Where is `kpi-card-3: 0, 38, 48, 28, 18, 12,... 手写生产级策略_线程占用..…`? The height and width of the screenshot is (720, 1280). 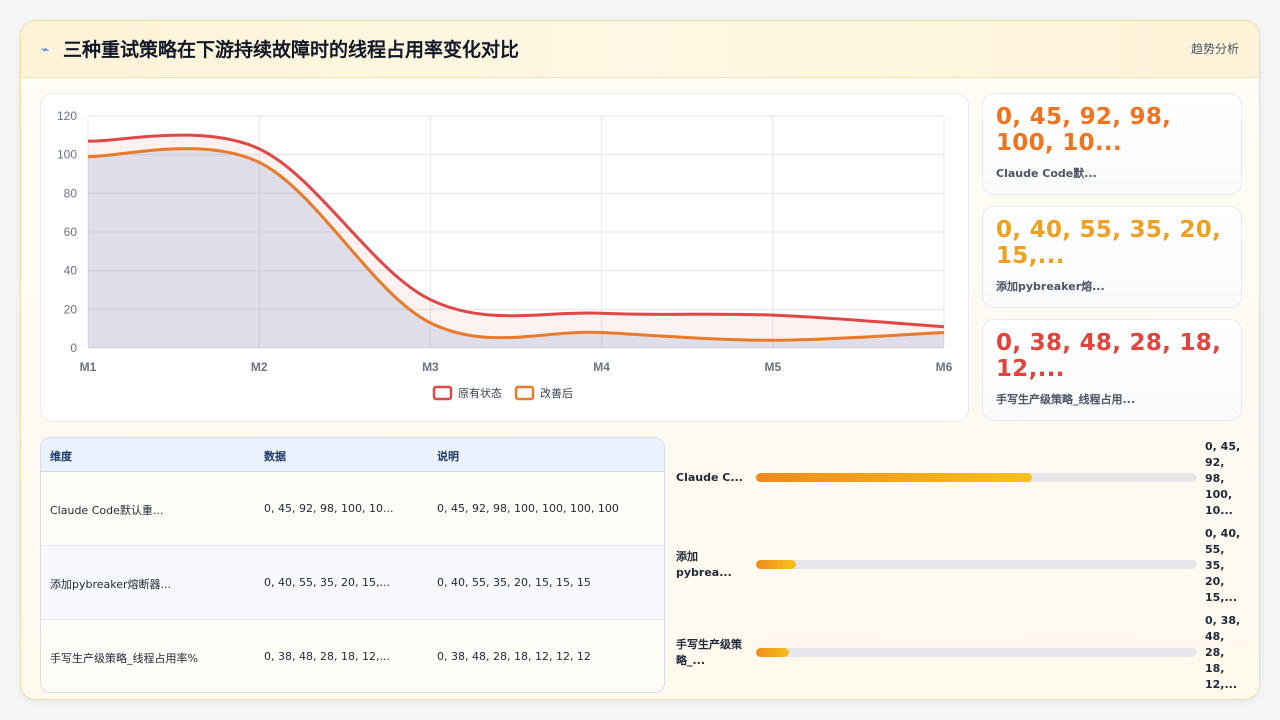 kpi-card-3: 0, 38, 48, 28, 18, 12,... 手写生产级策略_线程占用..… is located at coordinates (1112, 370).